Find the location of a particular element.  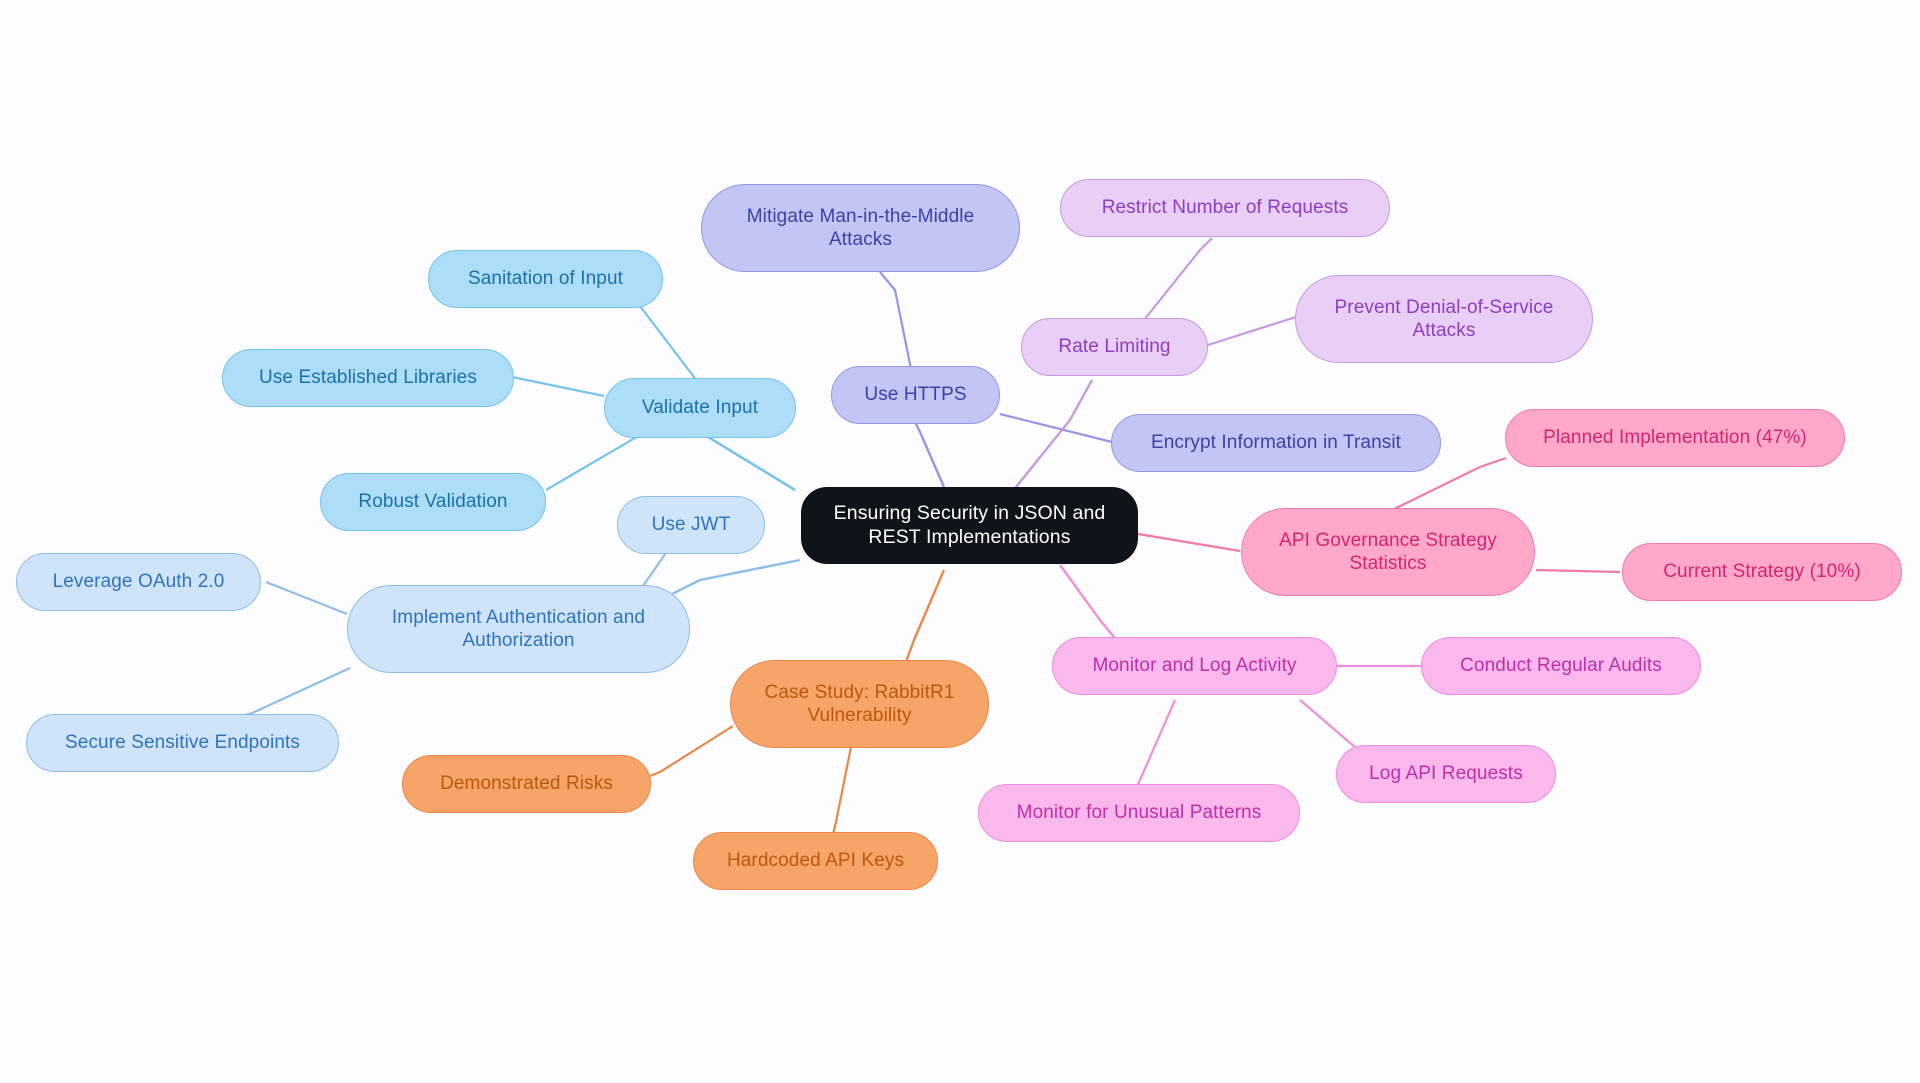

node-case-study: Case Study: RabbitR1 Vulnerability is located at coordinates (859, 704).